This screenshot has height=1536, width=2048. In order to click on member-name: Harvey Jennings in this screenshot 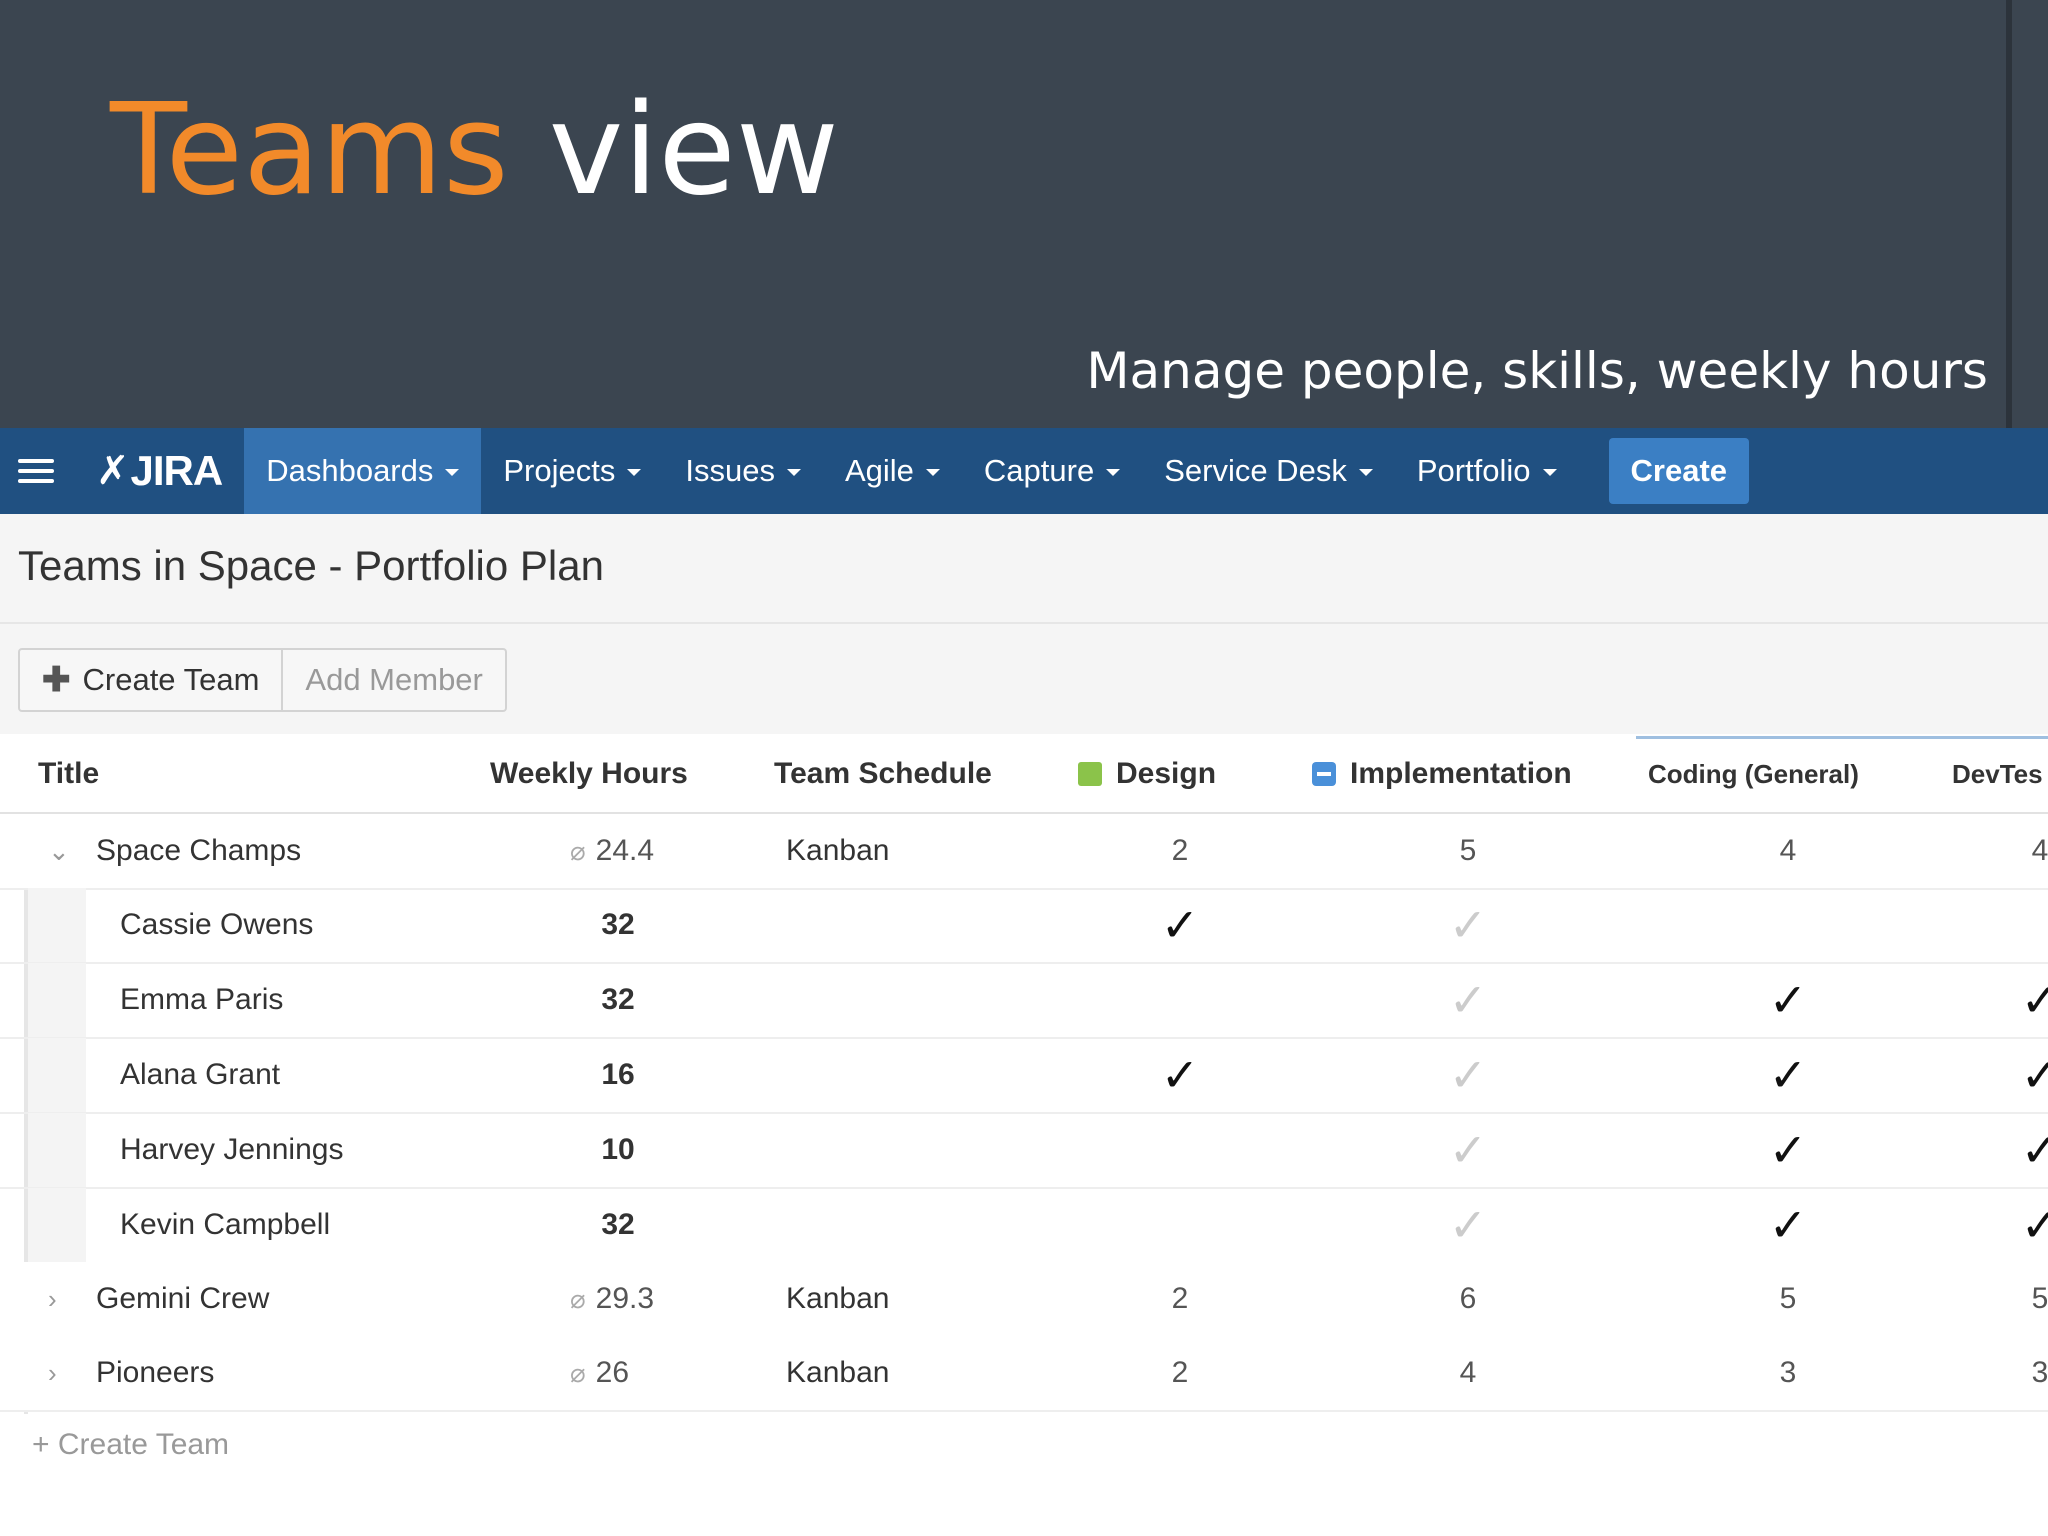, I will do `click(231, 1150)`.